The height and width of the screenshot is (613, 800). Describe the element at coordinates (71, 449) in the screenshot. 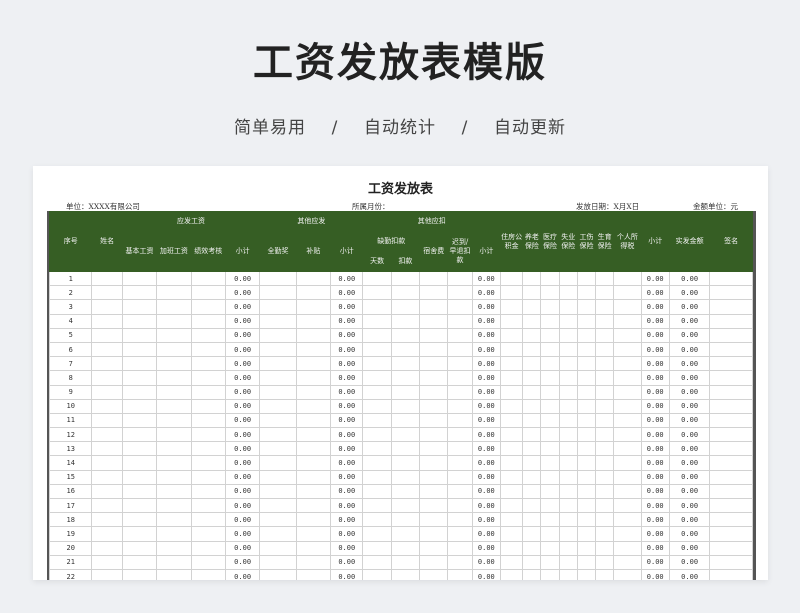

I see `cell-seq: 13` at that location.